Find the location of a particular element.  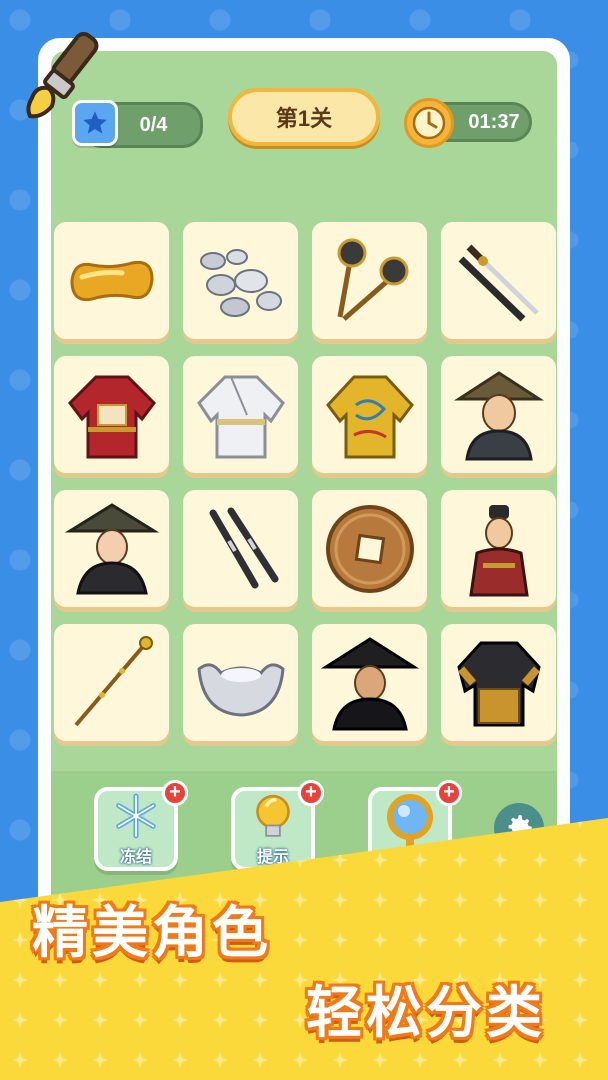

freeze-label: 冻结 is located at coordinates (135, 857).